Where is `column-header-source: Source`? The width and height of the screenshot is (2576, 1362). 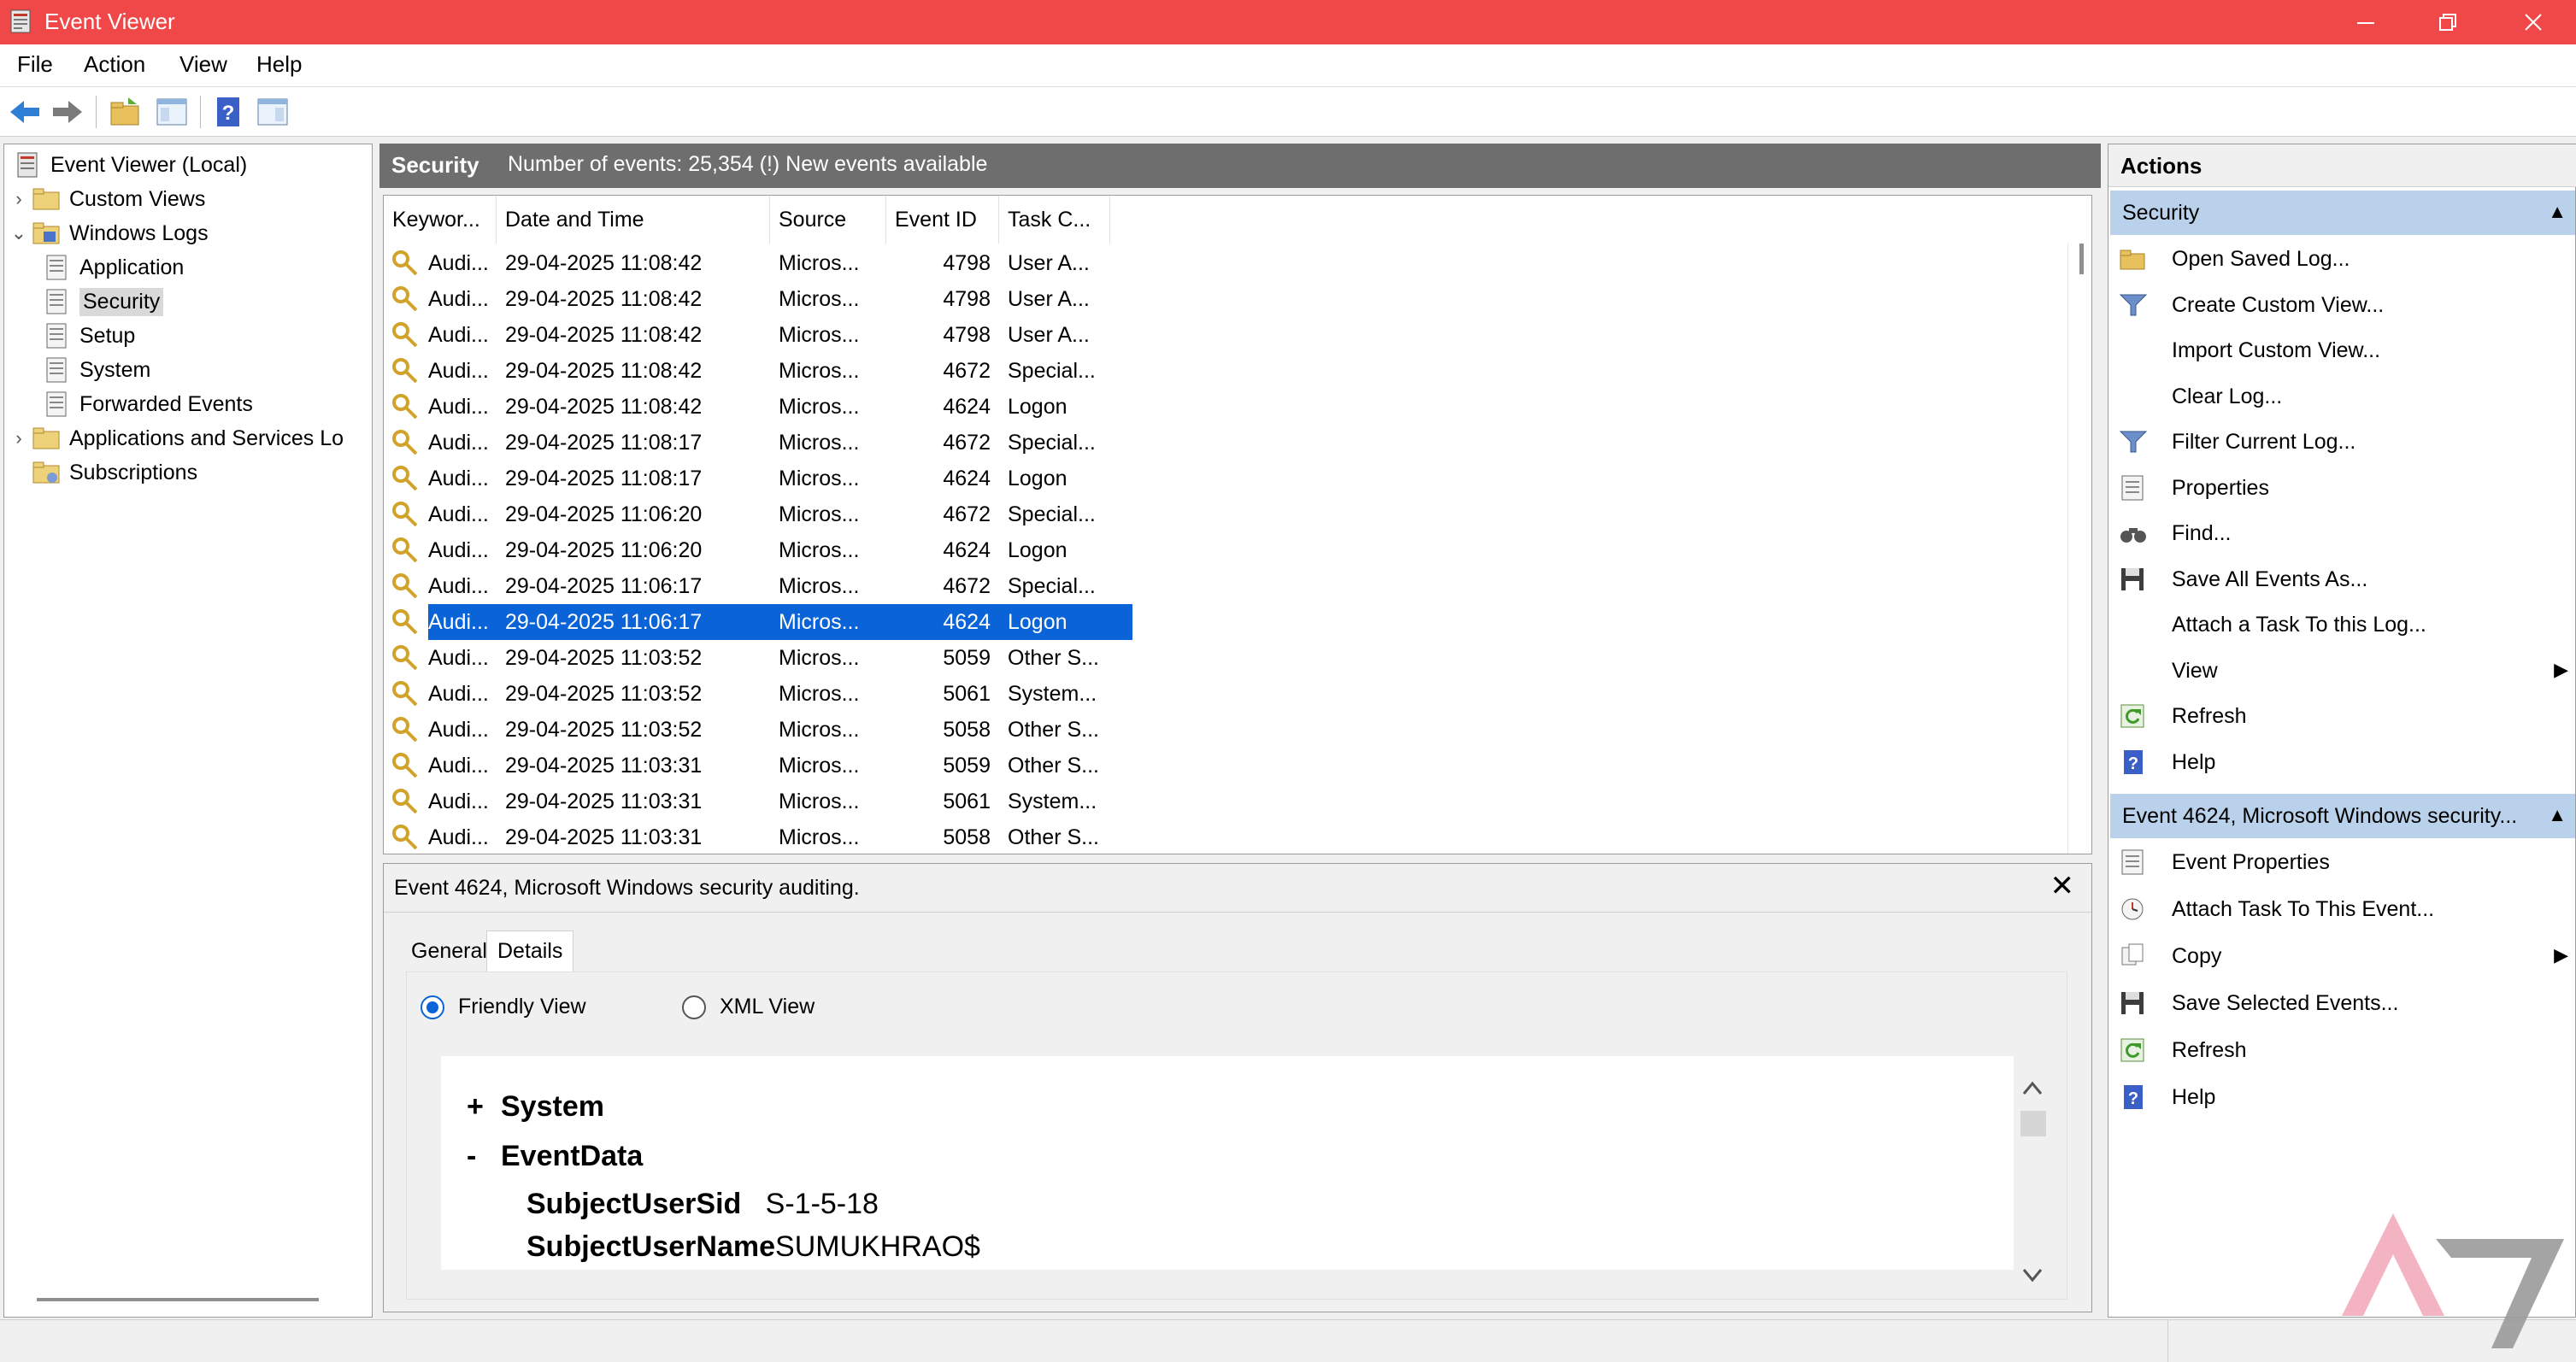 column-header-source: Source is located at coordinates (828, 220).